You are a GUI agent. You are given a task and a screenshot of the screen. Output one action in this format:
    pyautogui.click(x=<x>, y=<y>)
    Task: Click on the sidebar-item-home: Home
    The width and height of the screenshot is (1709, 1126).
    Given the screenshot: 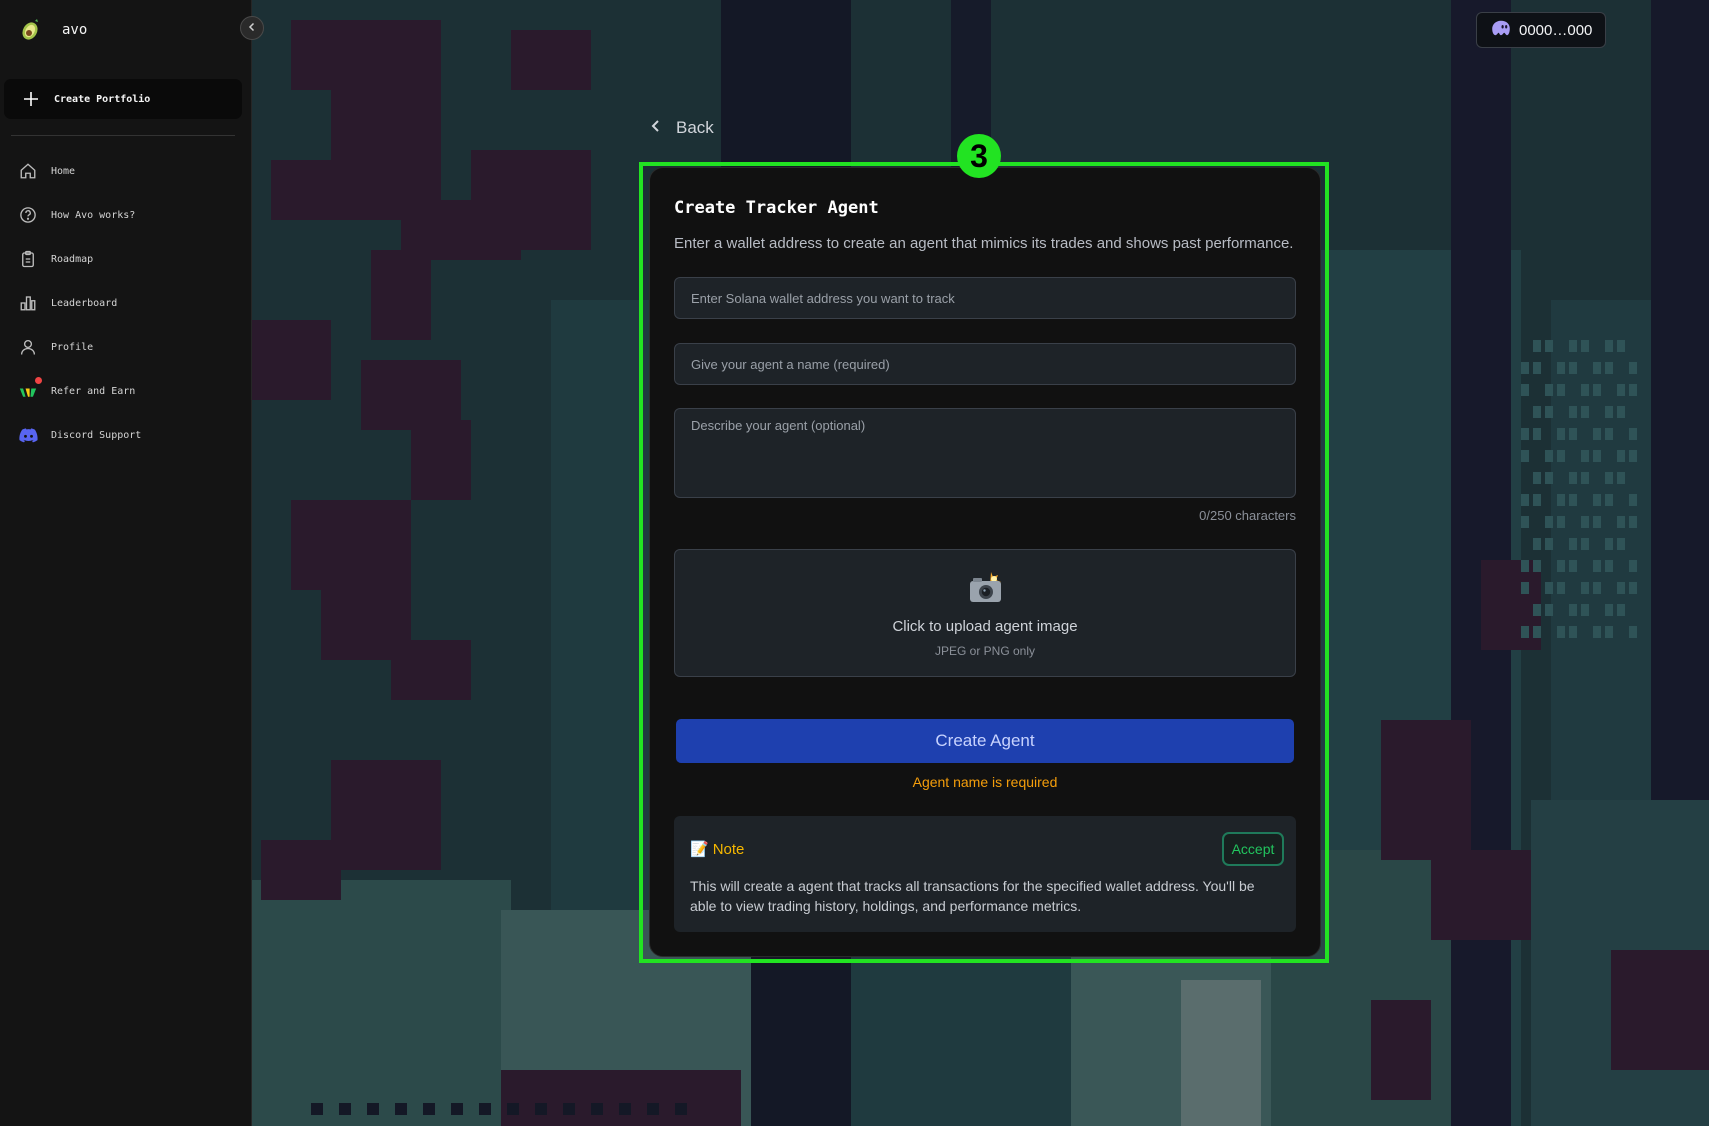 What is the action you would take?
    pyautogui.click(x=125, y=171)
    